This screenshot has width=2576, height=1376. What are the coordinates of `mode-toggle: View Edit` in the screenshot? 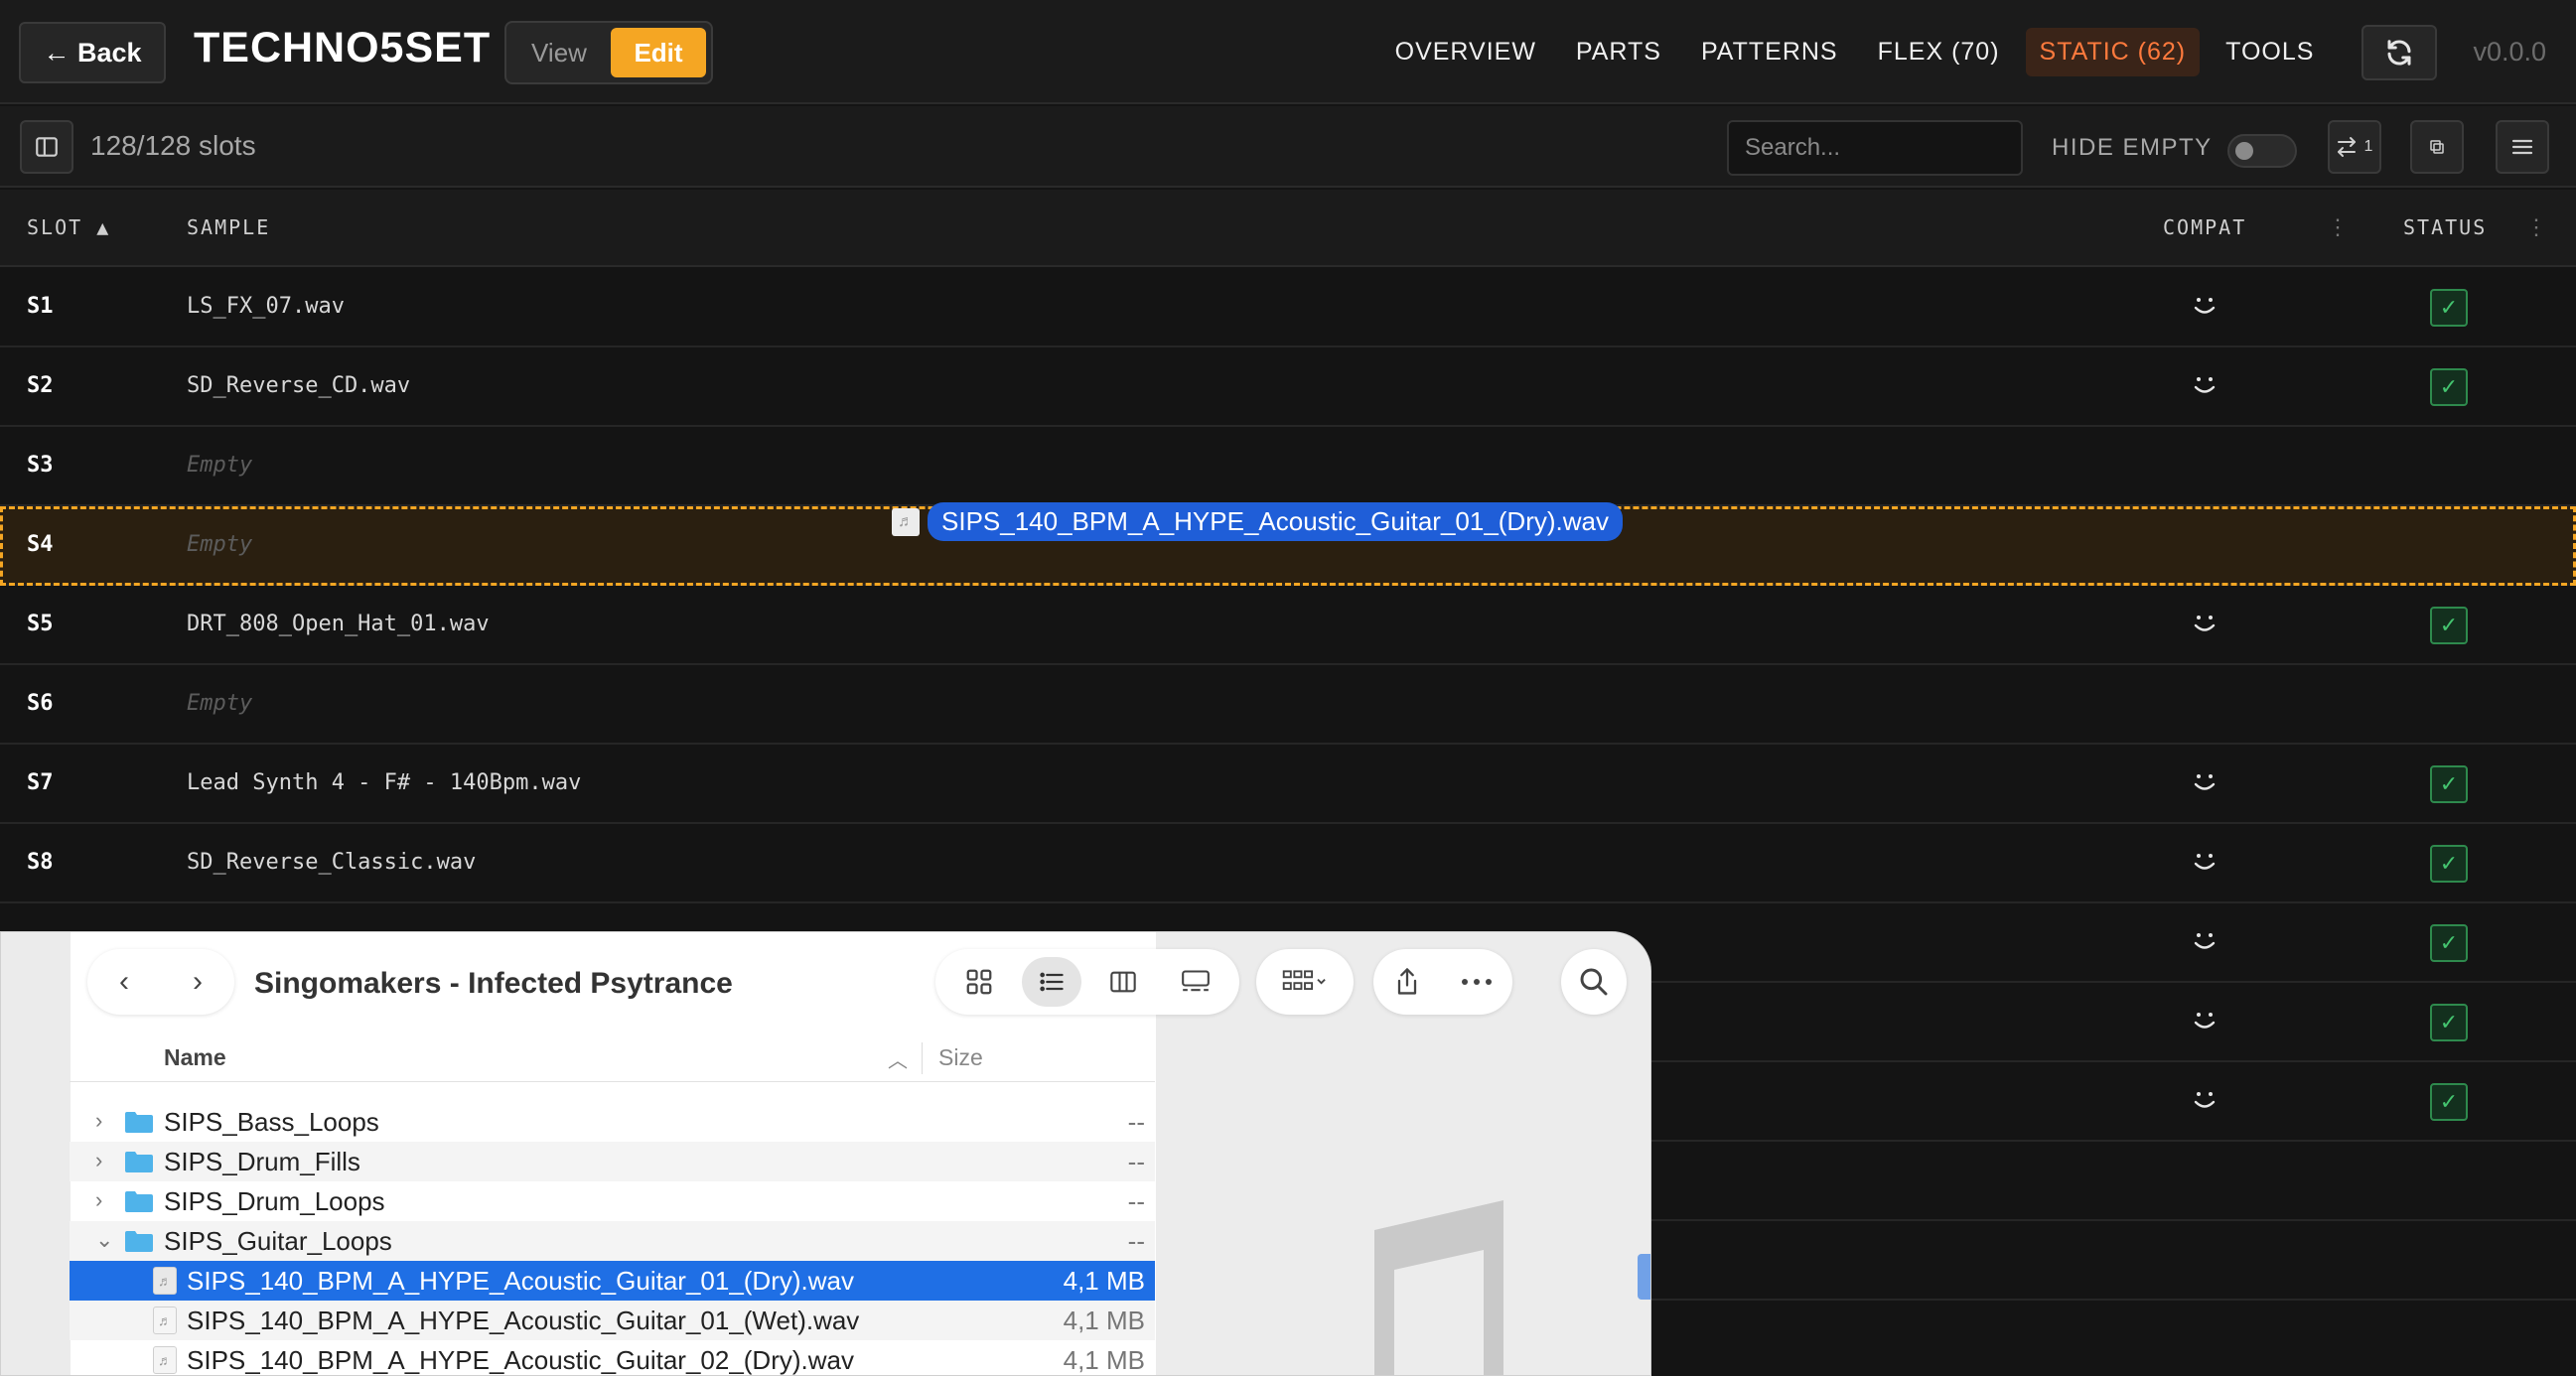 It's located at (609, 52).